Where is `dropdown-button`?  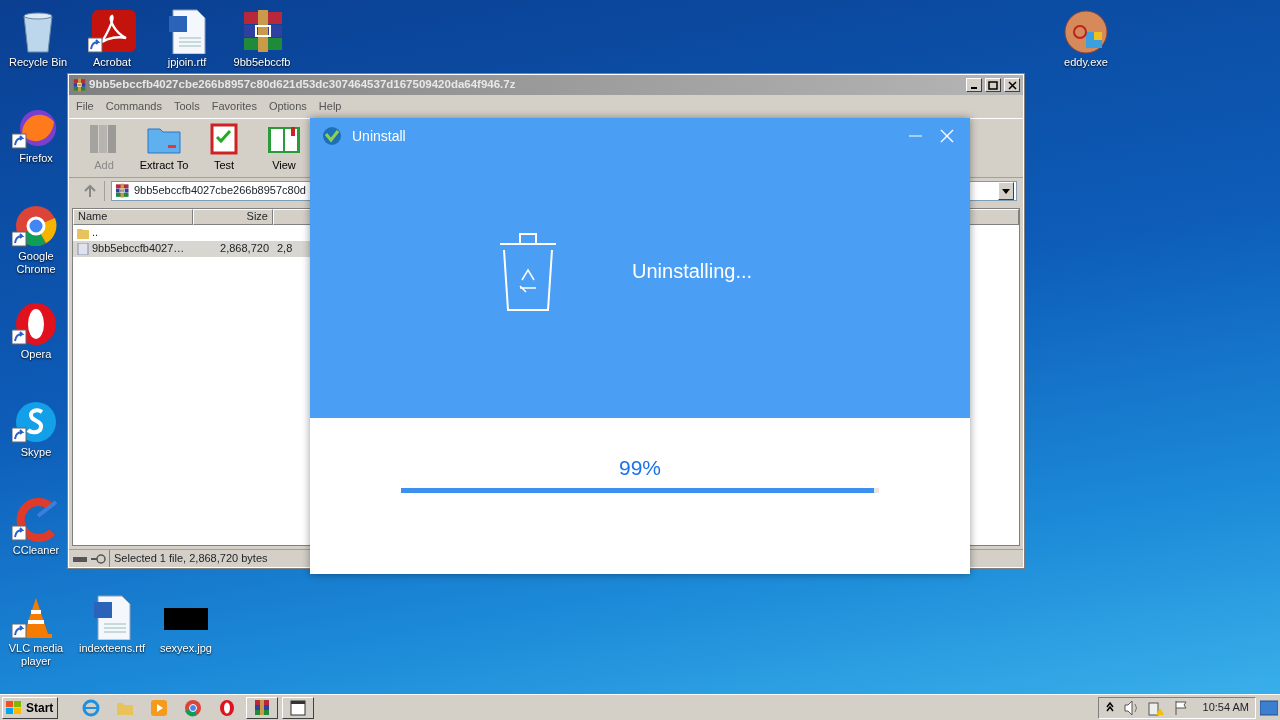
dropdown-button is located at coordinates (1006, 190).